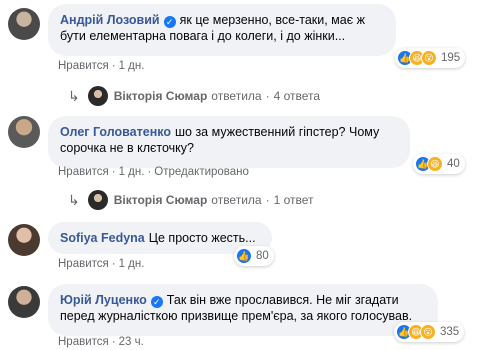 The width and height of the screenshot is (496, 350). What do you see at coordinates (244, 256) in the screenshot?
I see `thumbs-up-icon: 👍` at bounding box center [244, 256].